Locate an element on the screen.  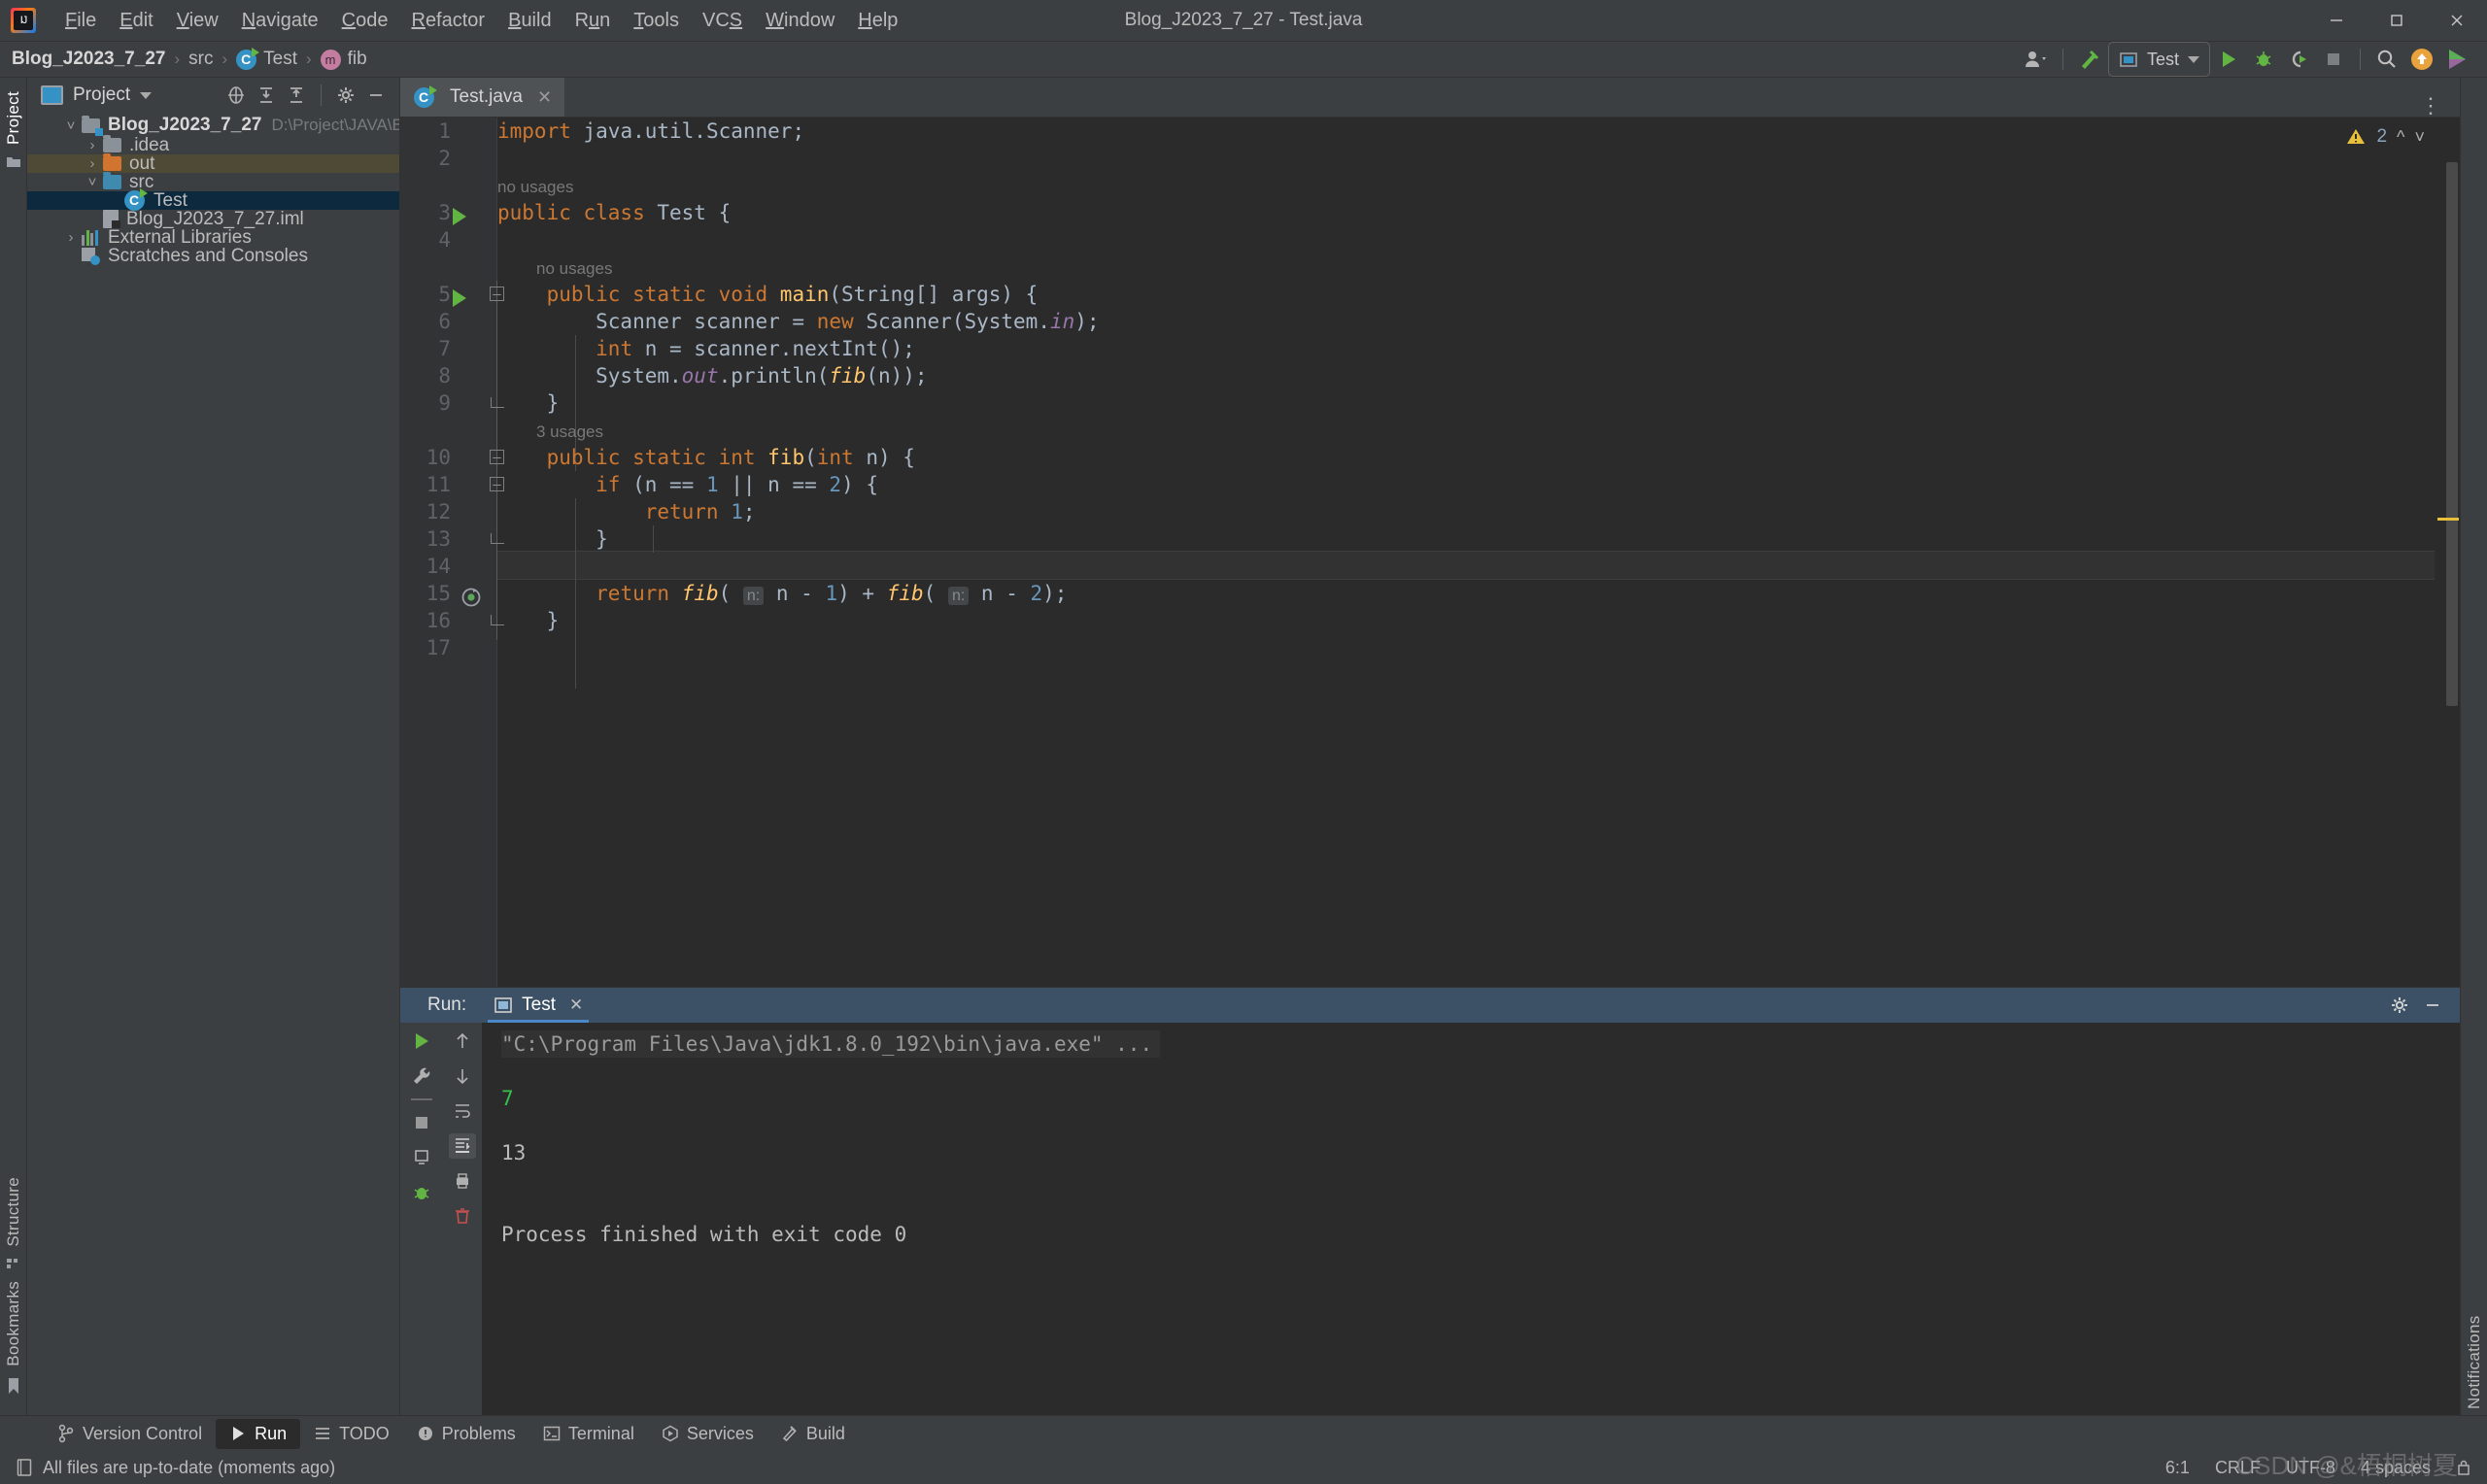
debug-icon is located at coordinates (421, 1192).